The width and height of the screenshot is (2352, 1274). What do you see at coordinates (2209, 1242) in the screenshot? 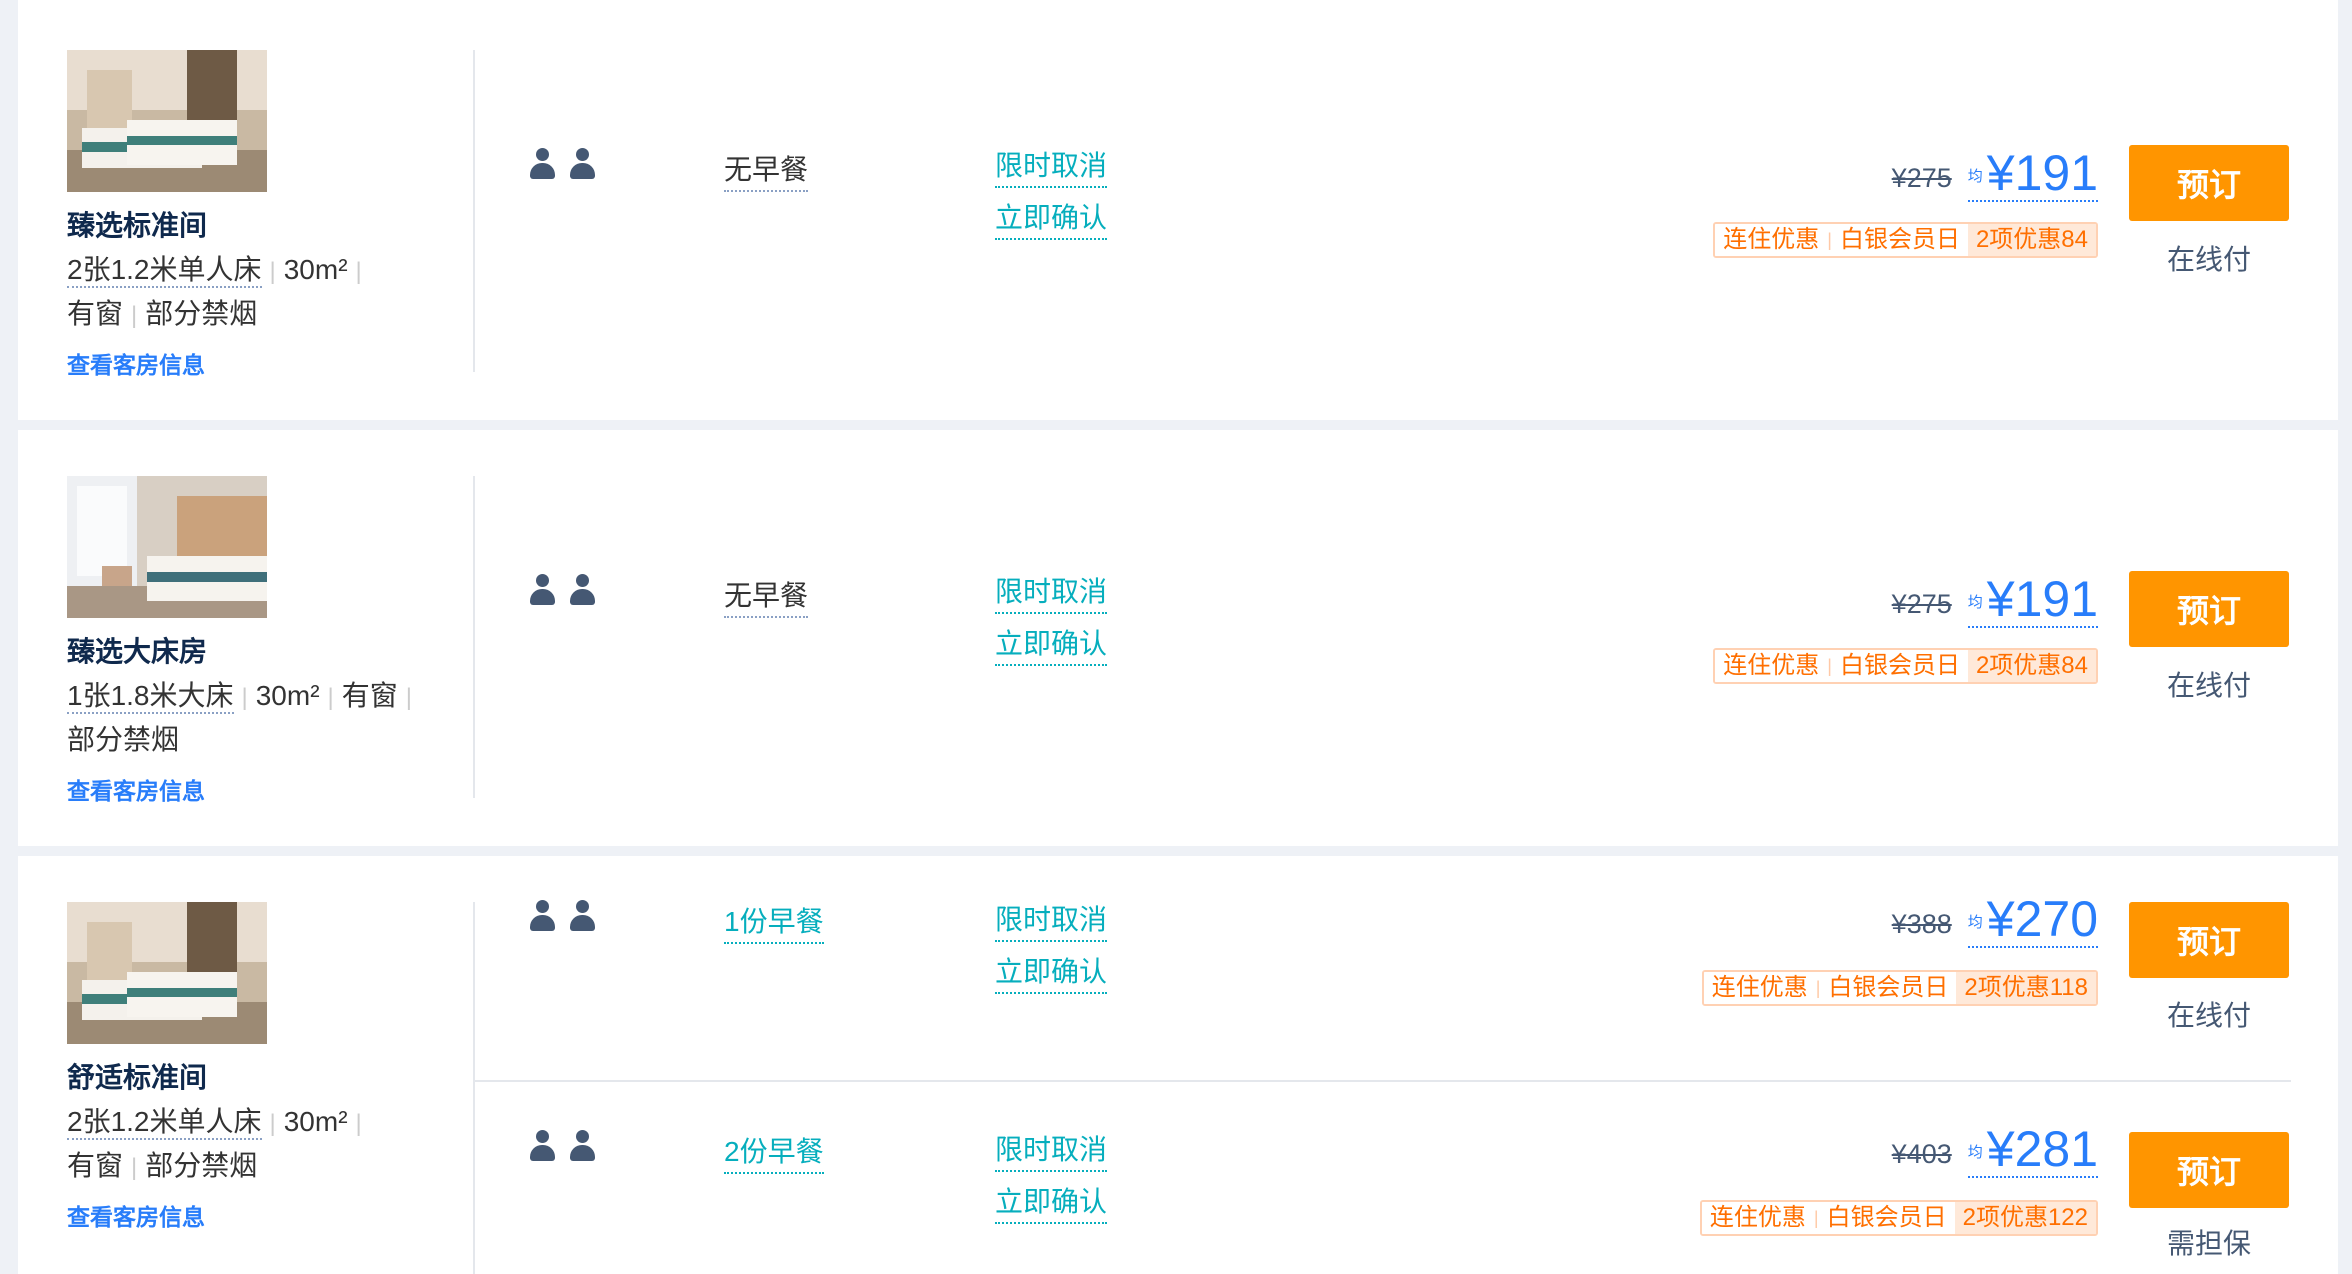
I see `payment-type: 需担保` at bounding box center [2209, 1242].